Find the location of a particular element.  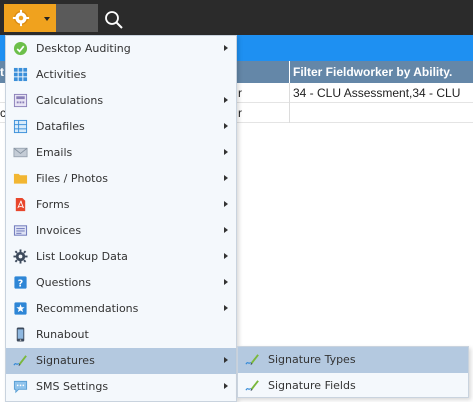

submenu-item-label: Signature Fields is located at coordinates (312, 385).